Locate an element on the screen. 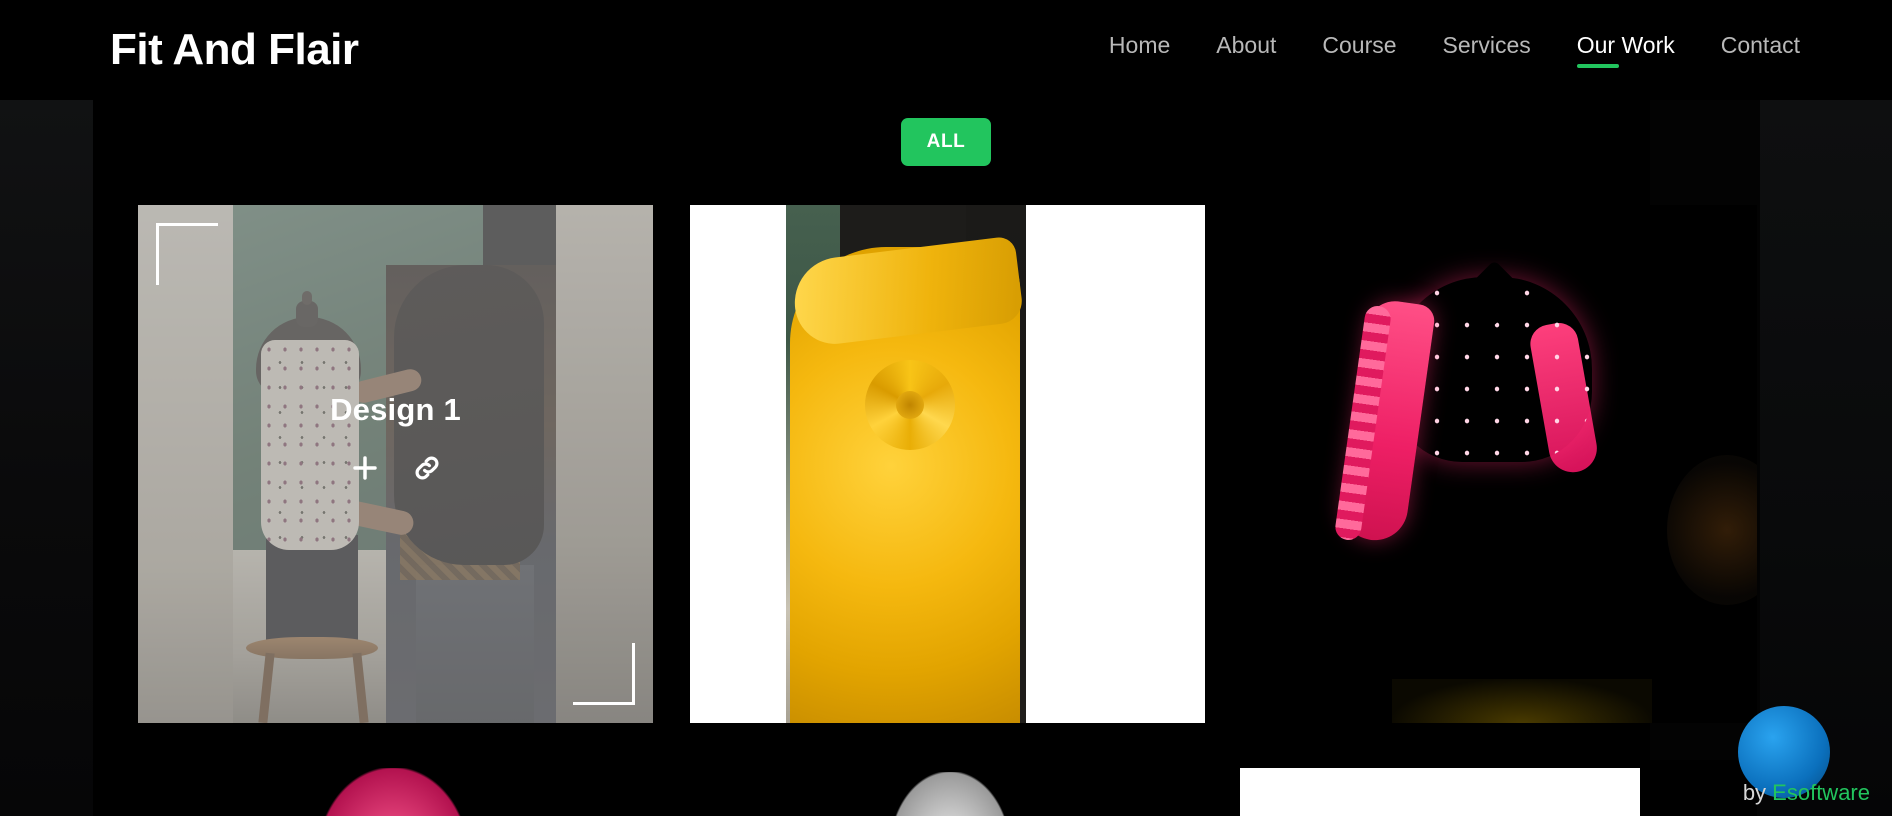  nav-item-about: About is located at coordinates (1246, 50).